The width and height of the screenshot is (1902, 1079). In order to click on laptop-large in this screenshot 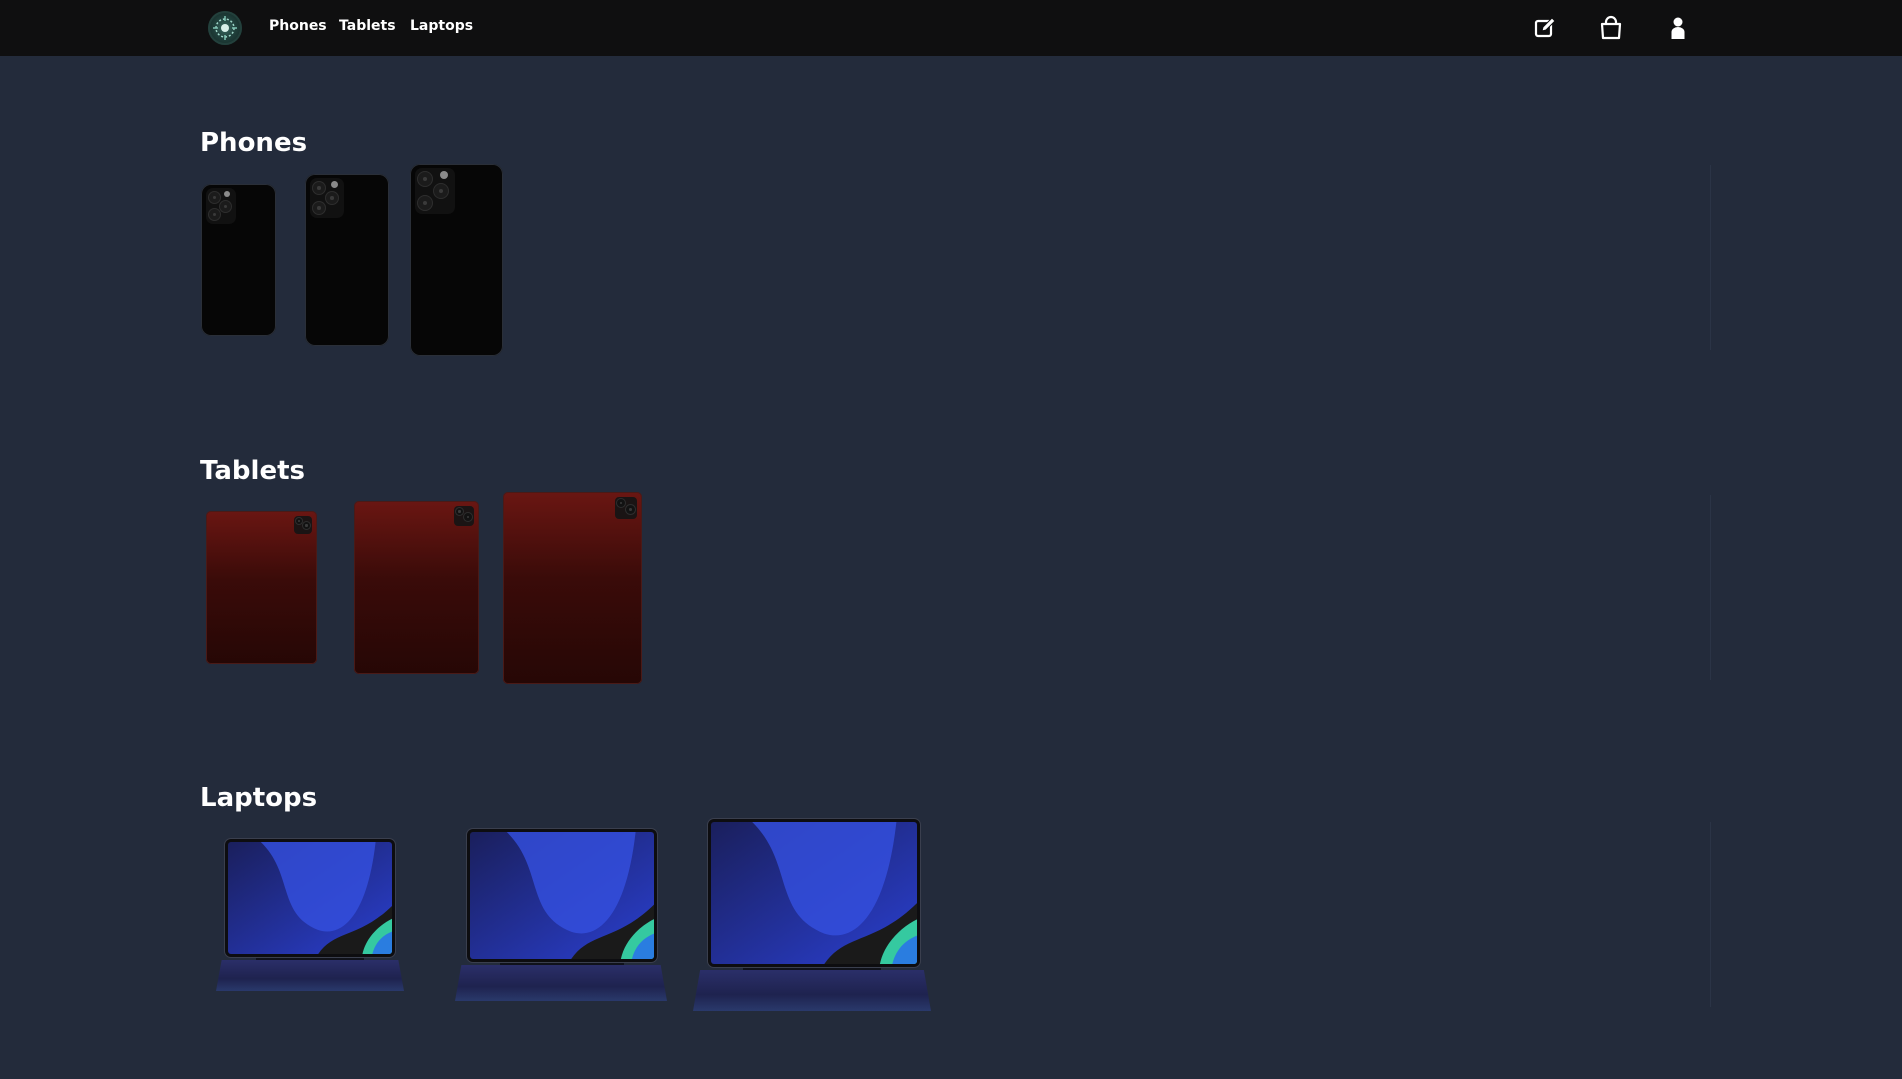, I will do `click(812, 915)`.